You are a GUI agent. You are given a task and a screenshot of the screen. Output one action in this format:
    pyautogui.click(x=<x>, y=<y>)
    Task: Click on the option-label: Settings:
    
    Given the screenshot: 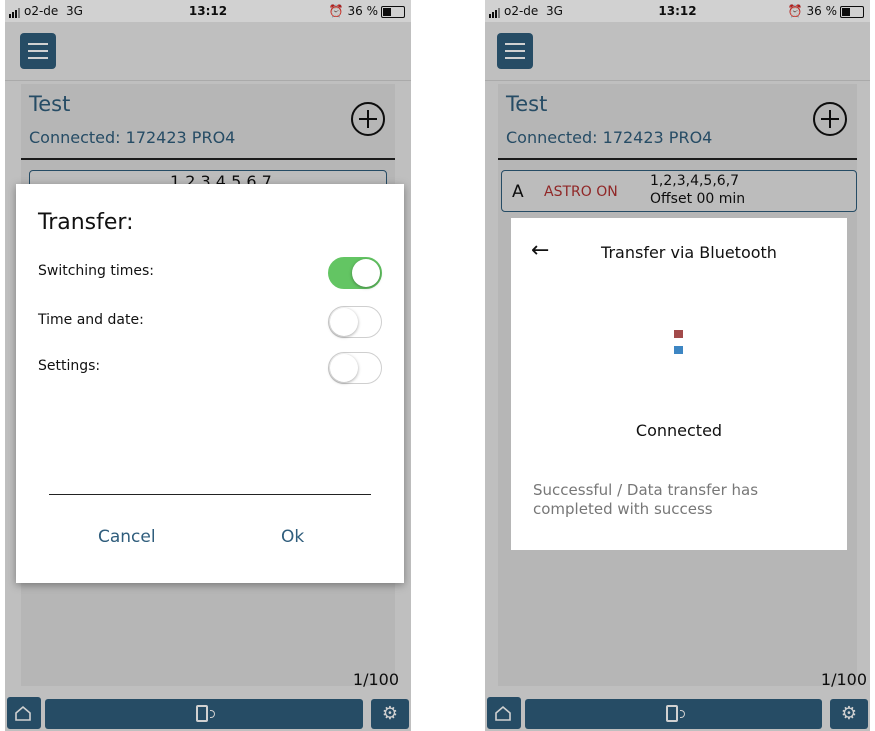 What is the action you would take?
    pyautogui.click(x=69, y=366)
    